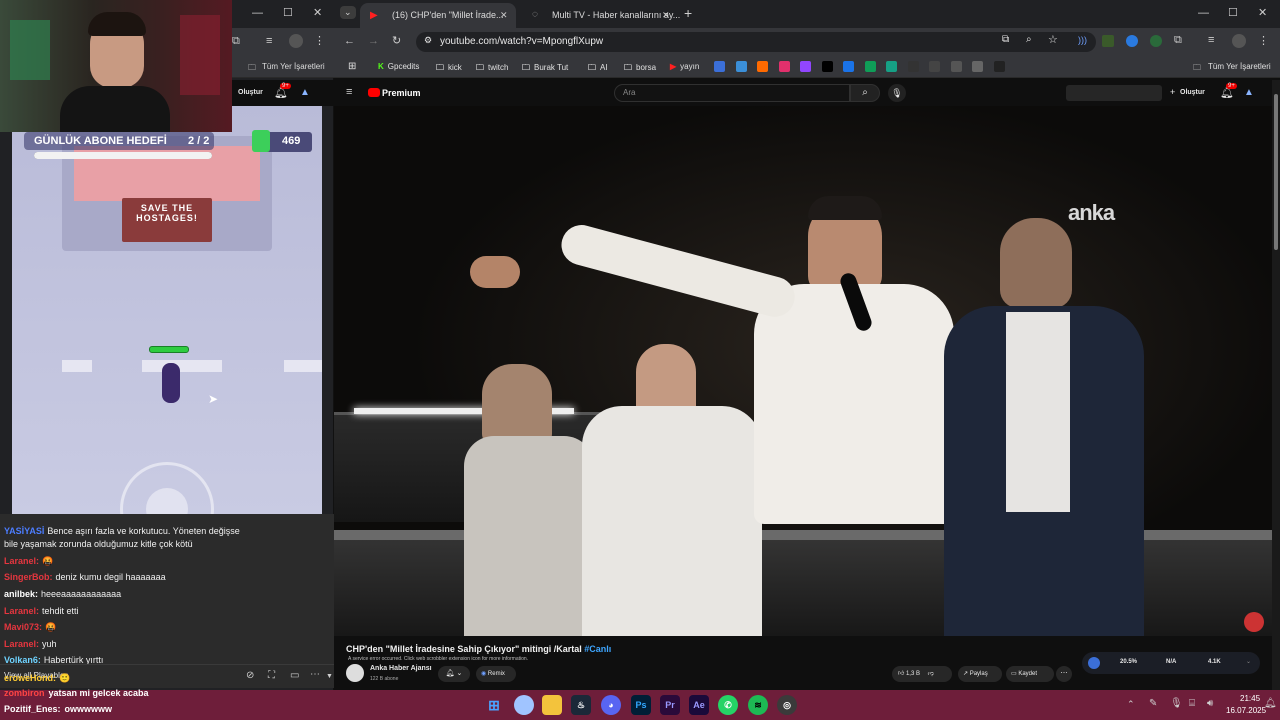 The image size is (1280, 720). What do you see at coordinates (728, 705) in the screenshot?
I see `whatsapp-icon: ✆` at bounding box center [728, 705].